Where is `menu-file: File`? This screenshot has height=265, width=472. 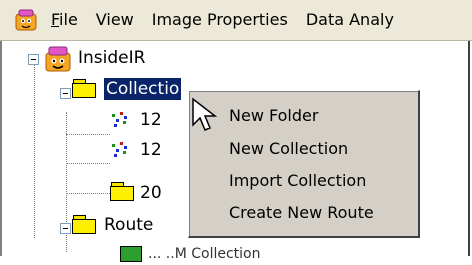 menu-file: File is located at coordinates (64, 20).